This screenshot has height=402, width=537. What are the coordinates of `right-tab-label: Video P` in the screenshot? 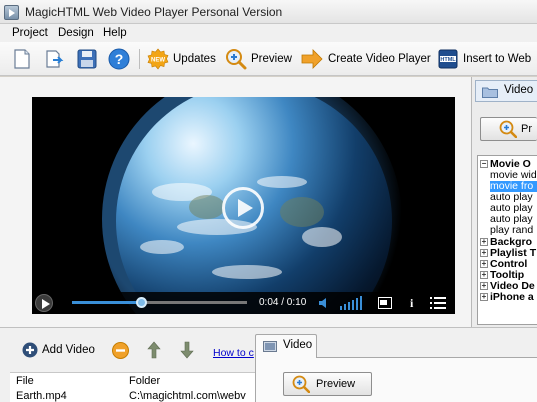 It's located at (520, 90).